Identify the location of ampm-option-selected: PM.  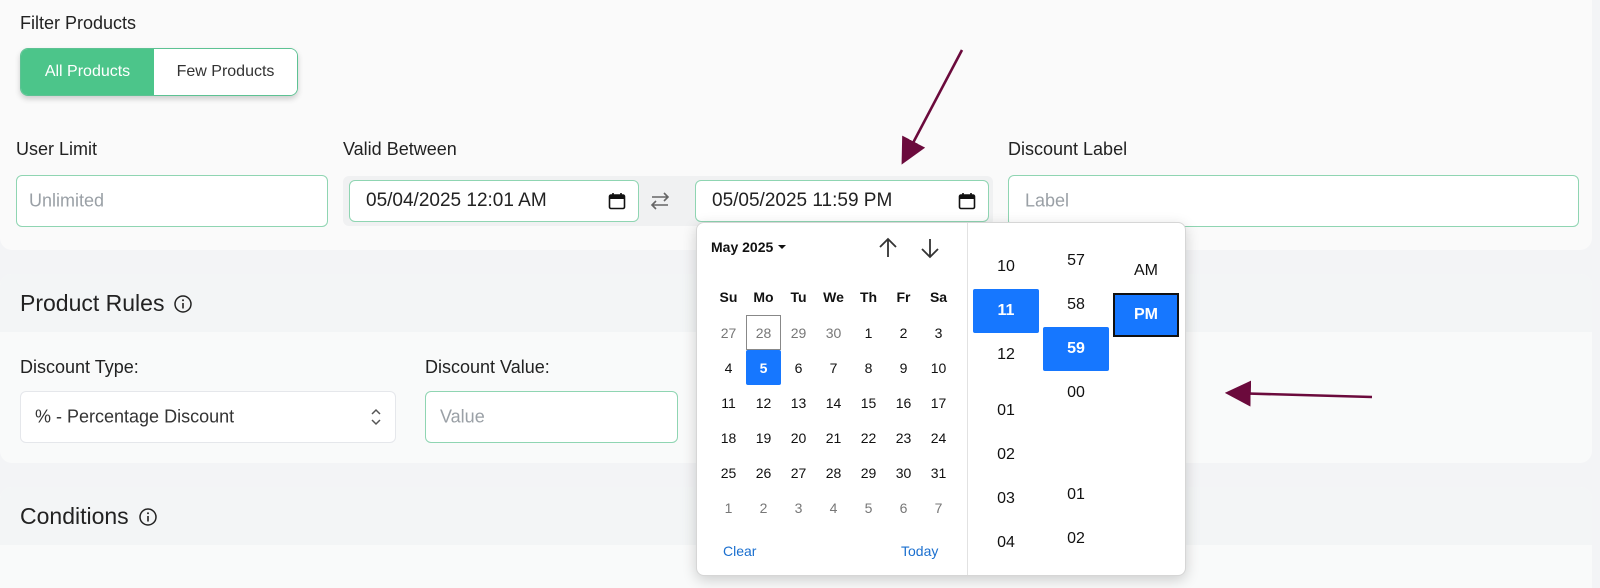
(1146, 315).